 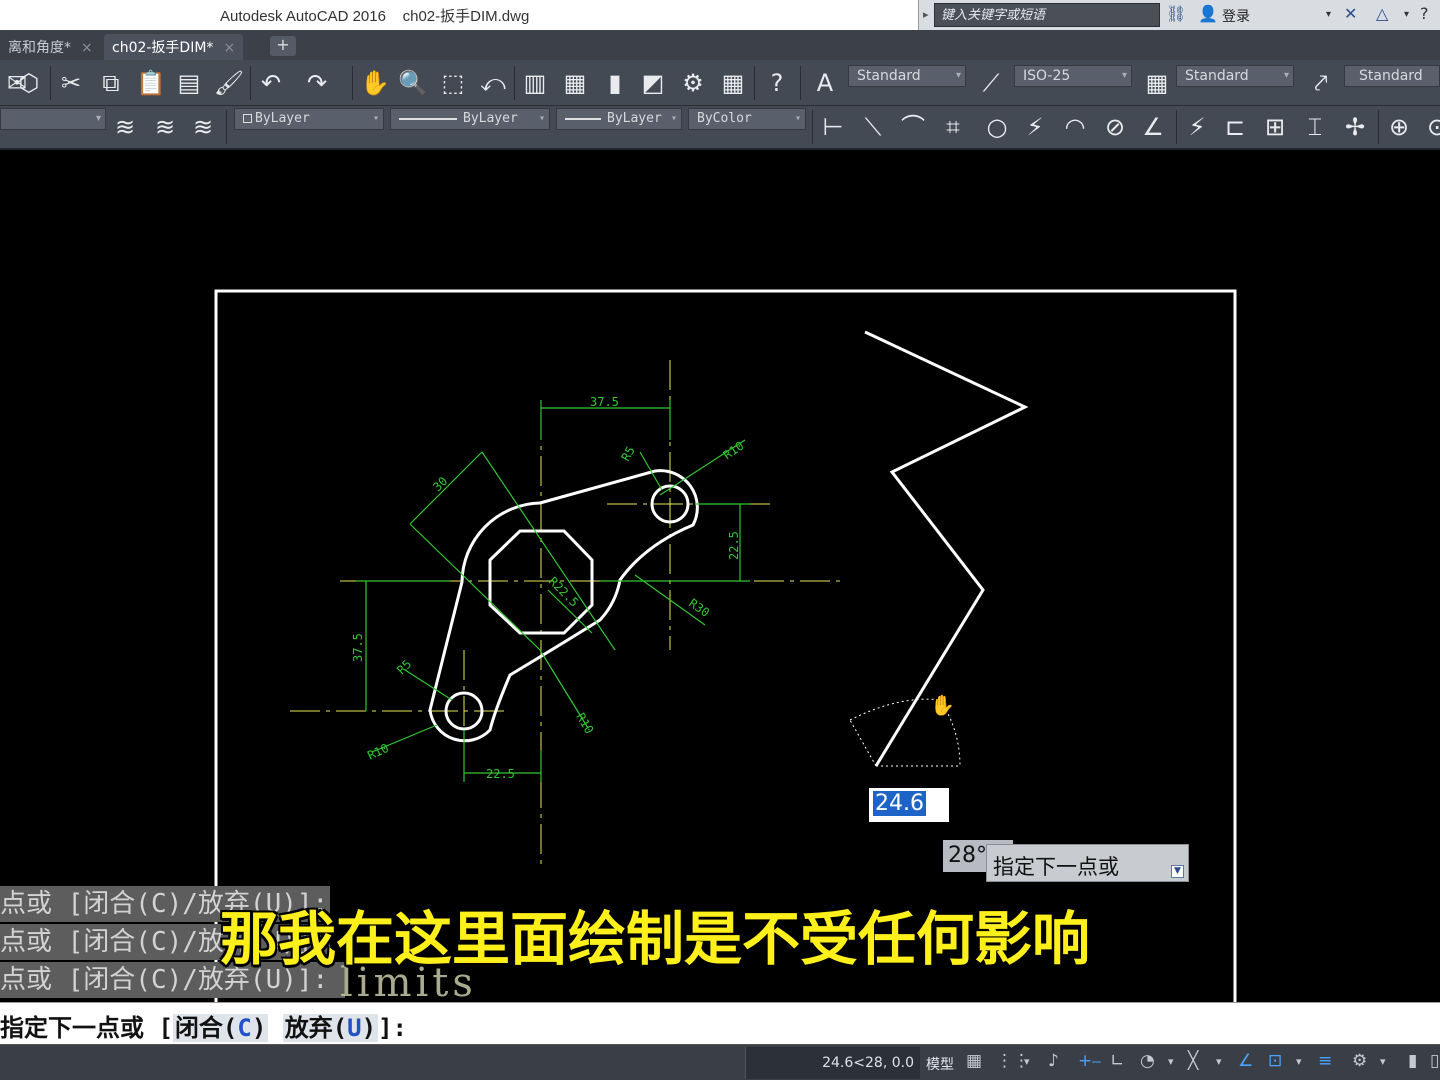 What do you see at coordinates (1235, 76) in the screenshot?
I see `table-style-select: Standard ▾` at bounding box center [1235, 76].